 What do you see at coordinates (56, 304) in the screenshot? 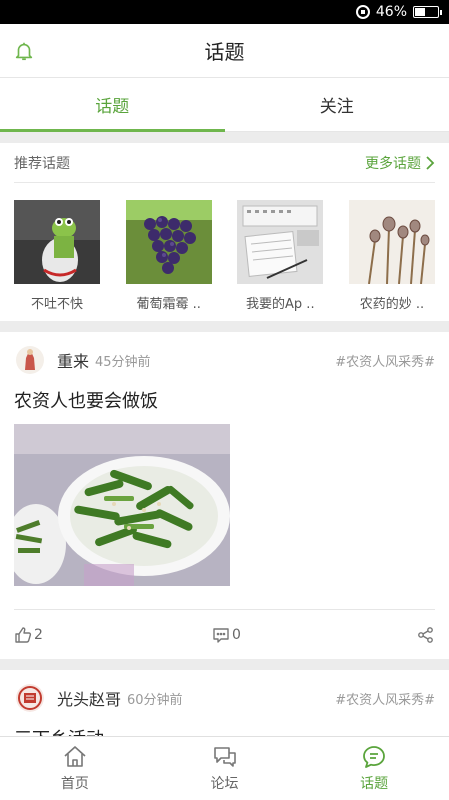
I see `topic-label: 不吐不快` at bounding box center [56, 304].